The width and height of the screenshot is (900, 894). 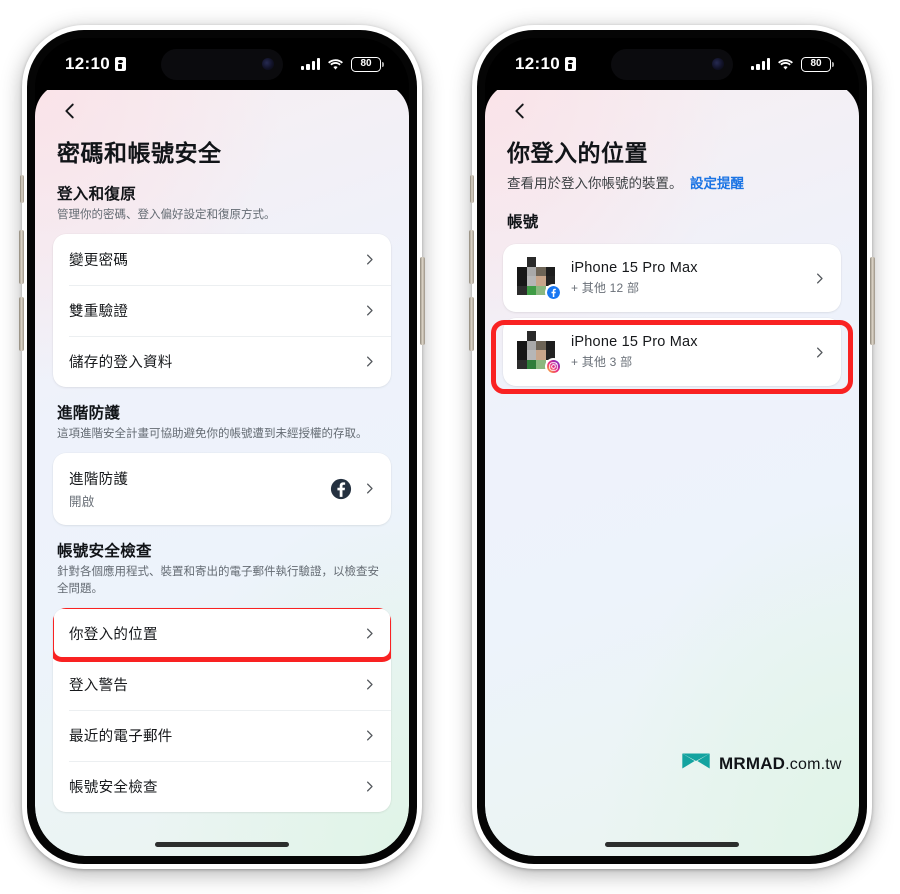 I want to click on row-label: 帳號安全檢查, so click(x=113, y=788).